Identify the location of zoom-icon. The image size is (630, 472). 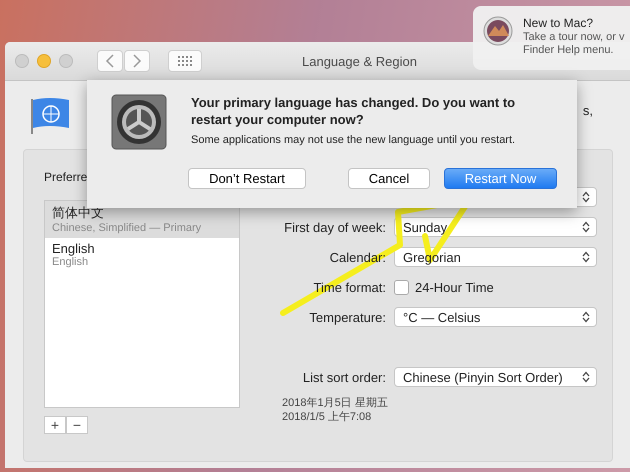
(66, 61).